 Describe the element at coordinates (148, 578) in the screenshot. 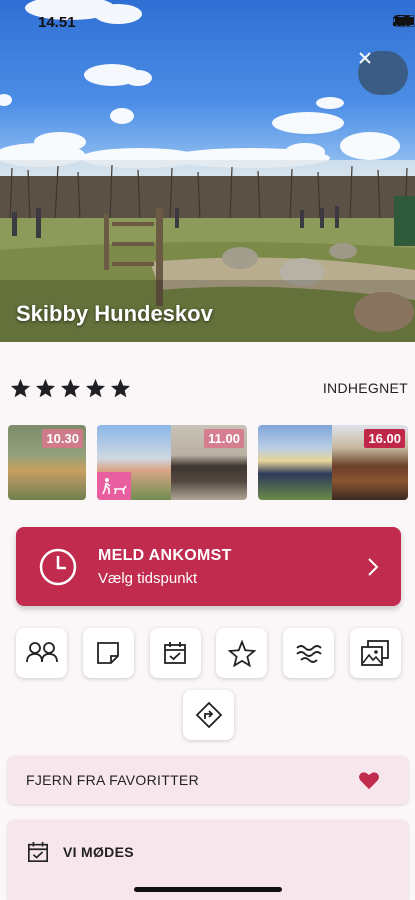

I see `arrival-subtitle: Vælg tidspunkt` at that location.